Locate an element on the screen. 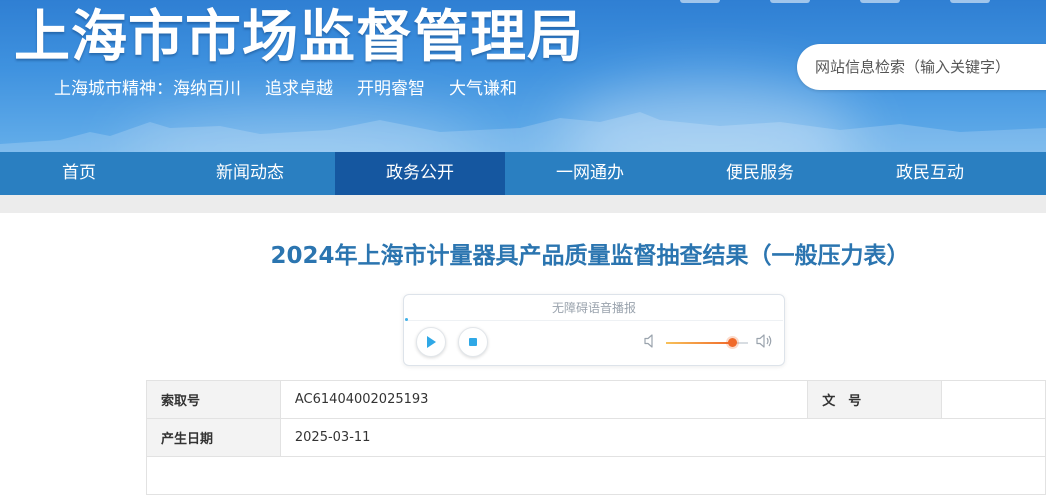  city-spirit-slogan: 上海城市精神：海纳百川 追求卓越 开明睿智 大气谦和 is located at coordinates (297, 89).